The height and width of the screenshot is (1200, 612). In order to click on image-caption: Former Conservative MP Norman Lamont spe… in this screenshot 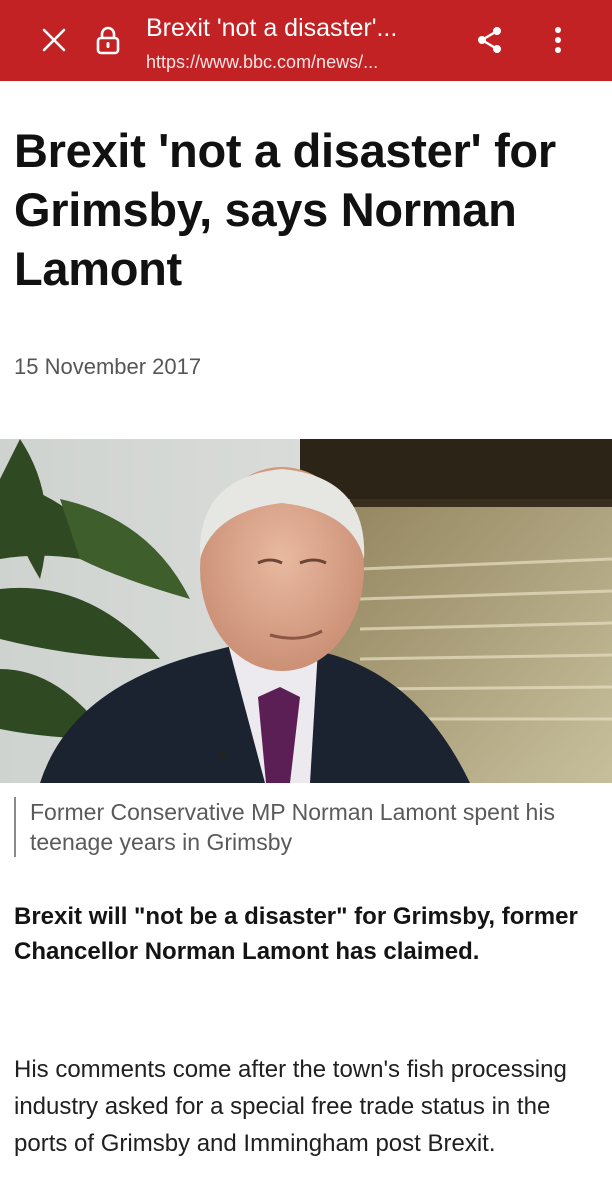, I will do `click(312, 827)`.